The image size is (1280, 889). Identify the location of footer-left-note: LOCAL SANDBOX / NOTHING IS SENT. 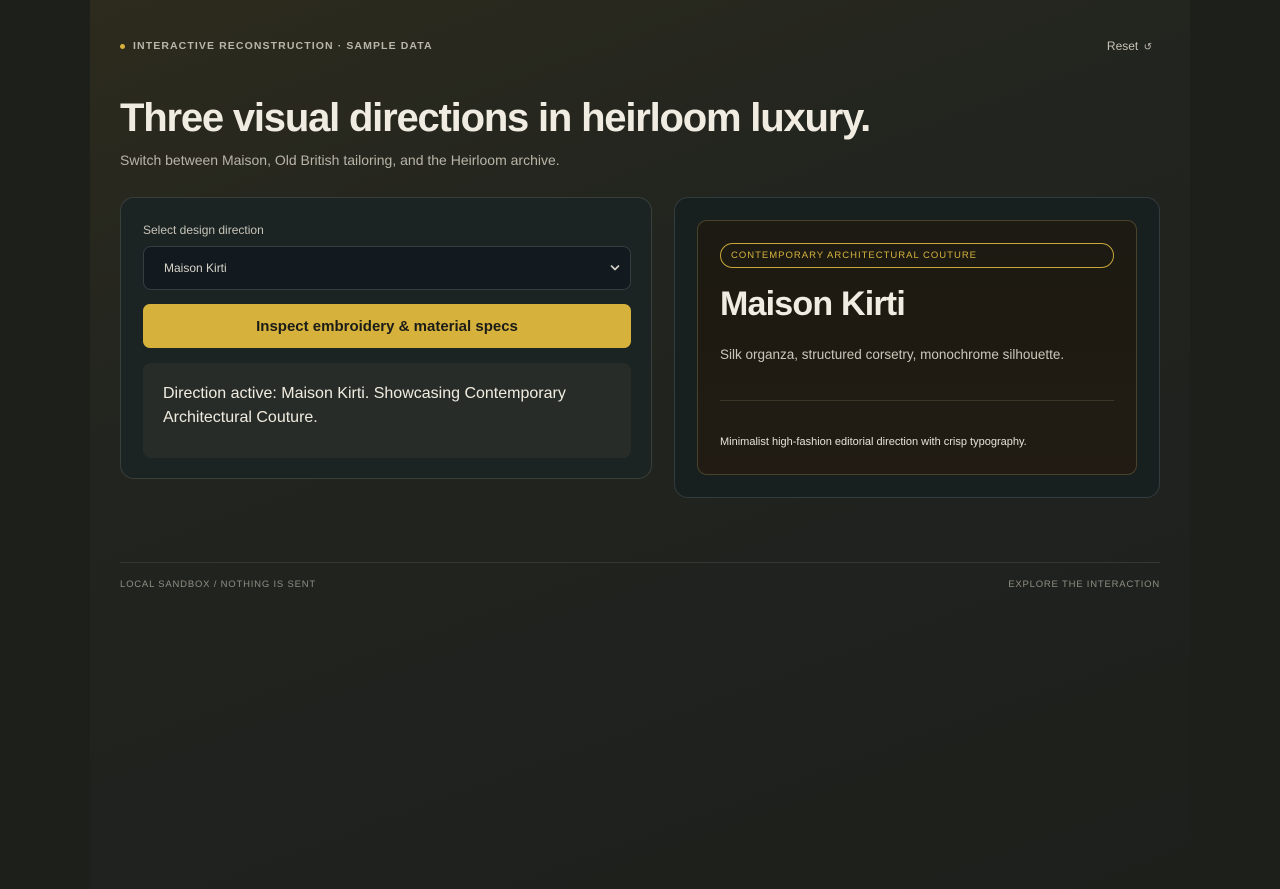
(218, 584).